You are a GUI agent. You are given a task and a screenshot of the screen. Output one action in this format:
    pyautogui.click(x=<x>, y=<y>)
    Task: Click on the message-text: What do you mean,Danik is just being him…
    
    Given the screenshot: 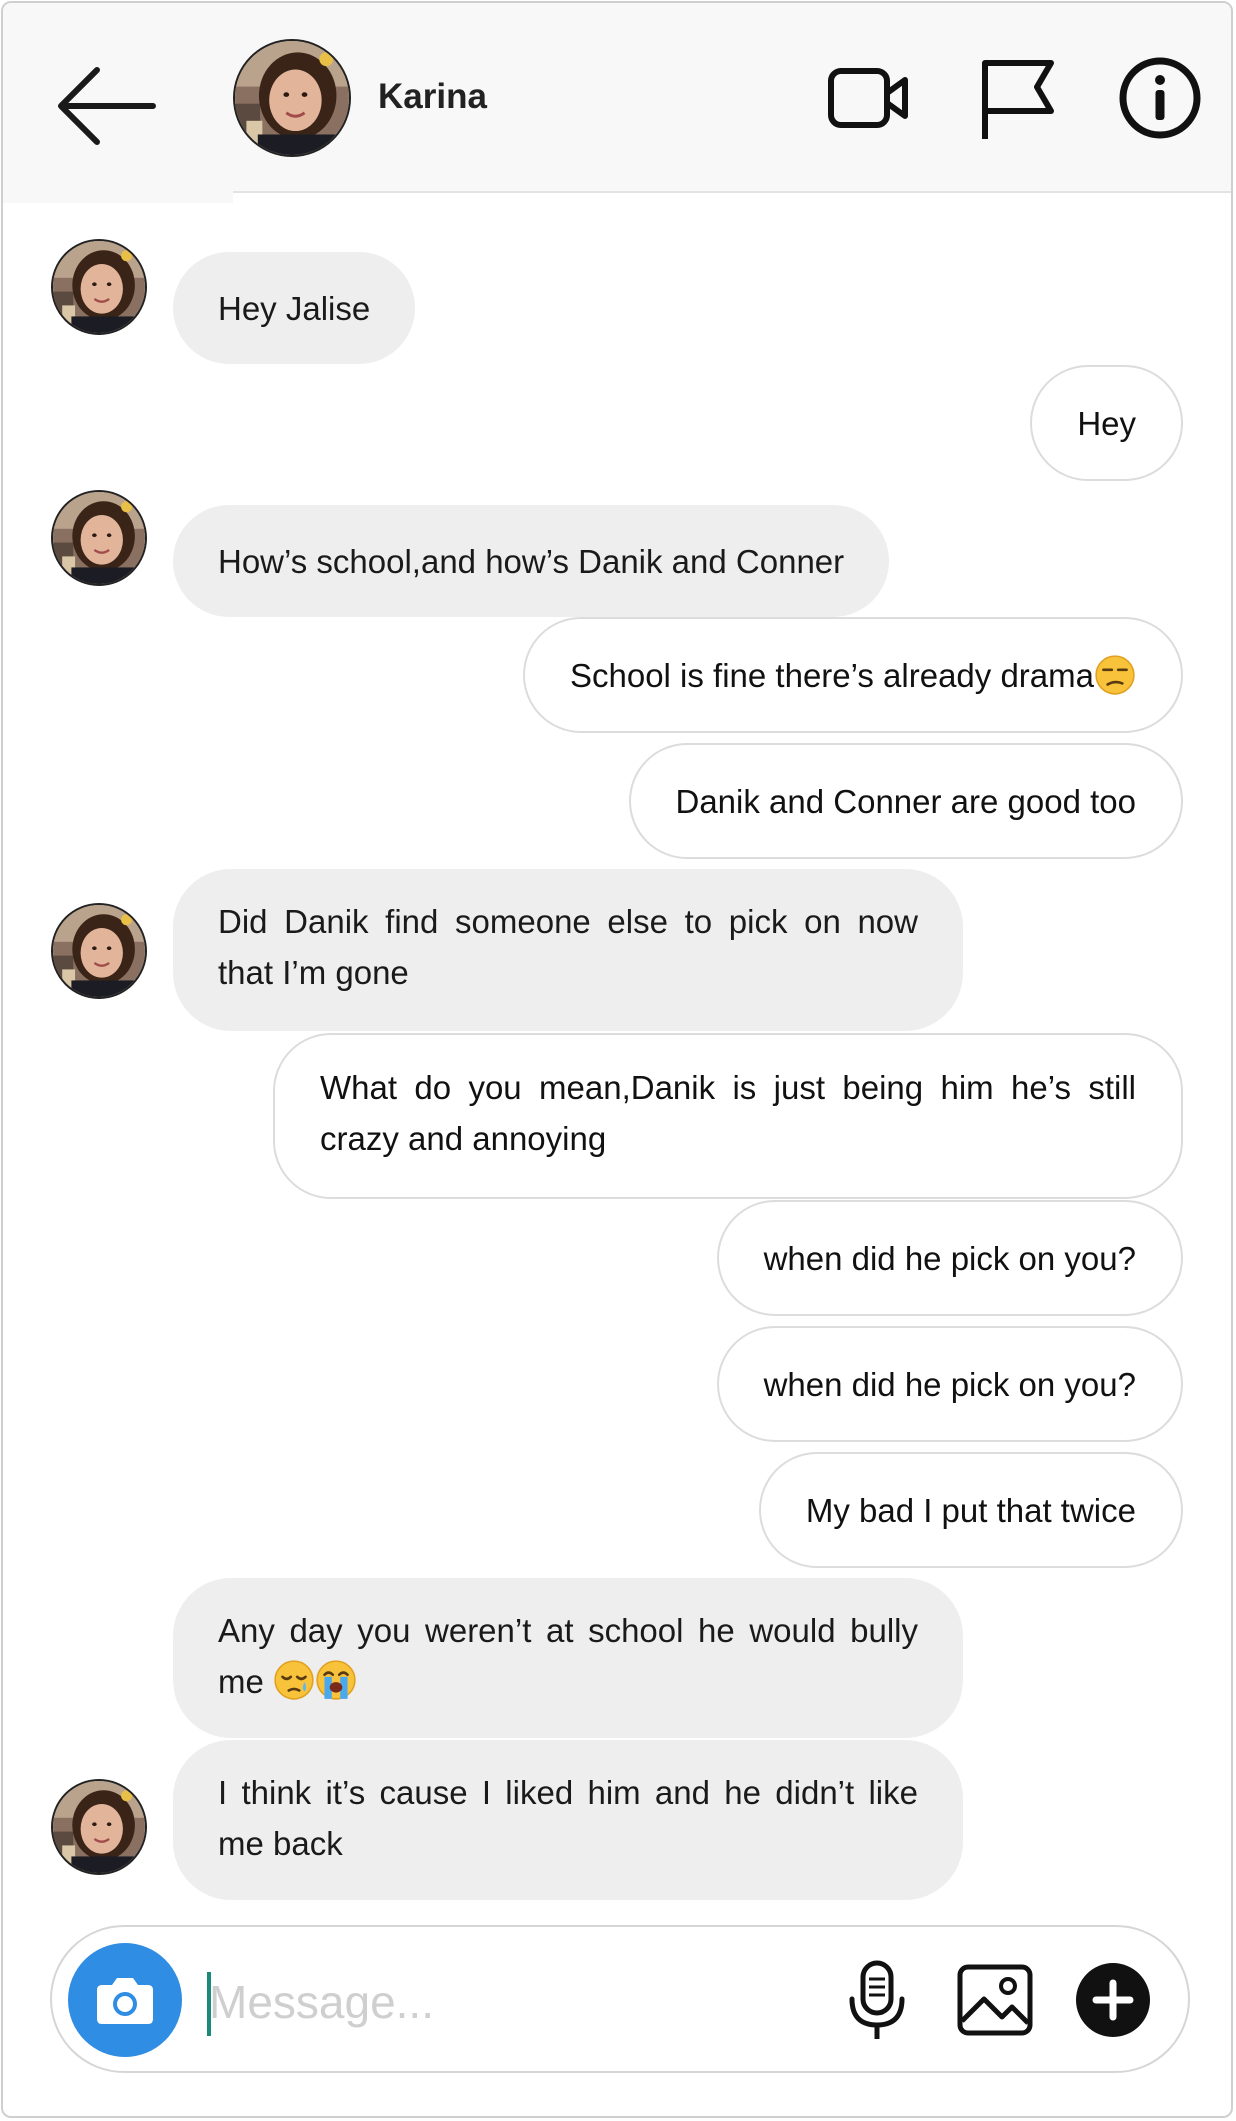 What is the action you would take?
    pyautogui.click(x=728, y=1113)
    